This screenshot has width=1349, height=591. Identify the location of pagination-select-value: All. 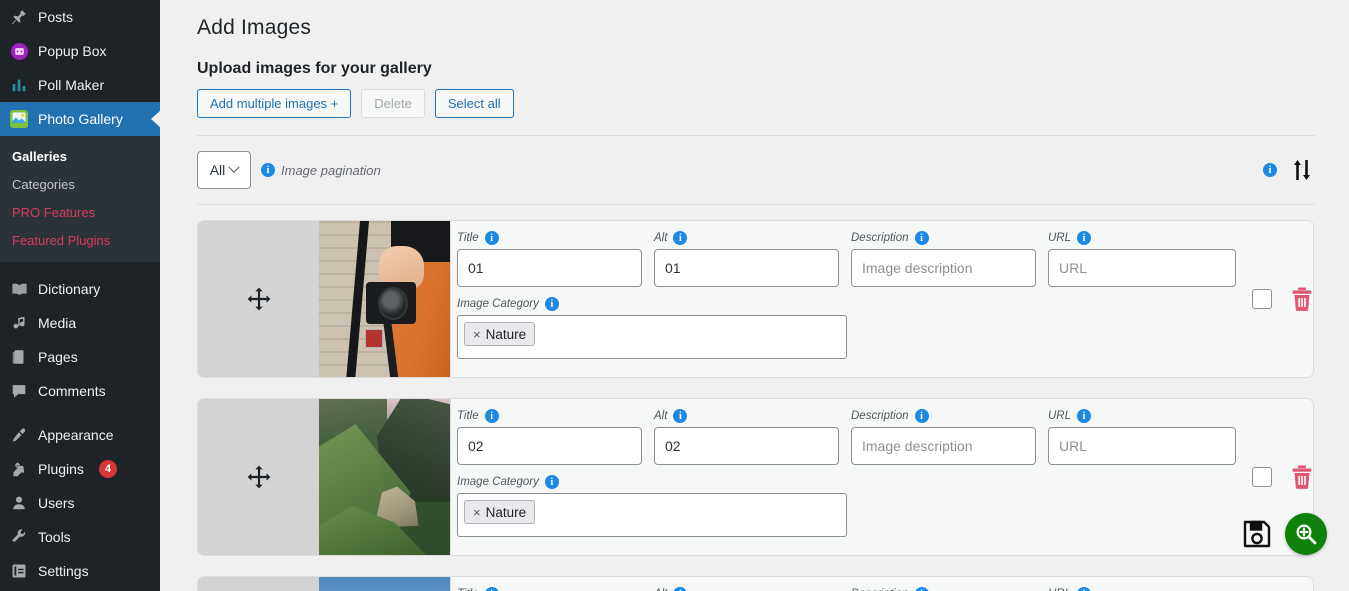
(217, 170).